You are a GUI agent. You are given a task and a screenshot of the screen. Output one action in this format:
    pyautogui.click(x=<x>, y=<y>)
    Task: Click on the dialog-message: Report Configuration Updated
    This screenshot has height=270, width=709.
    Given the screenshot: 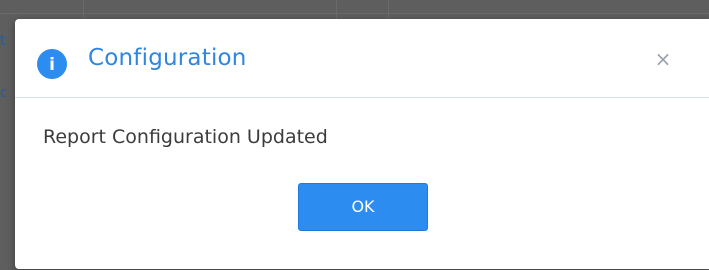 What is the action you would take?
    pyautogui.click(x=185, y=137)
    